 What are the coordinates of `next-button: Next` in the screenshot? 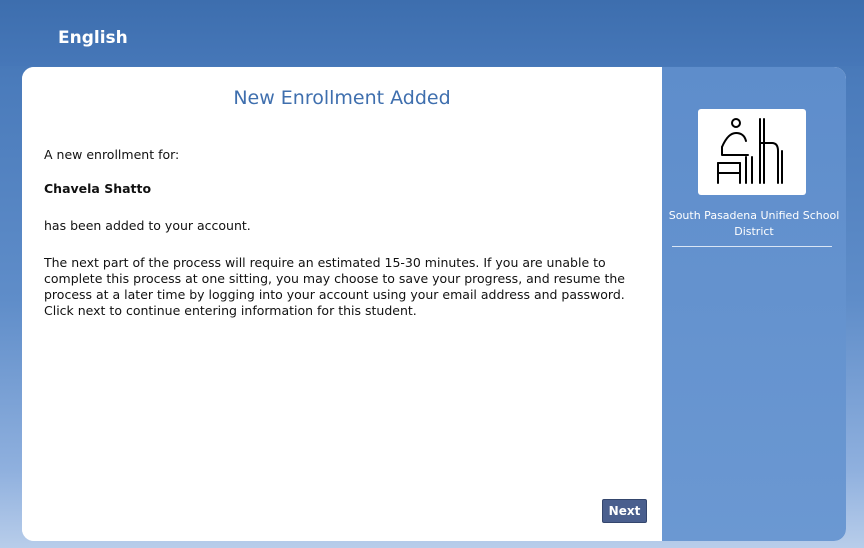 It's located at (624, 511).